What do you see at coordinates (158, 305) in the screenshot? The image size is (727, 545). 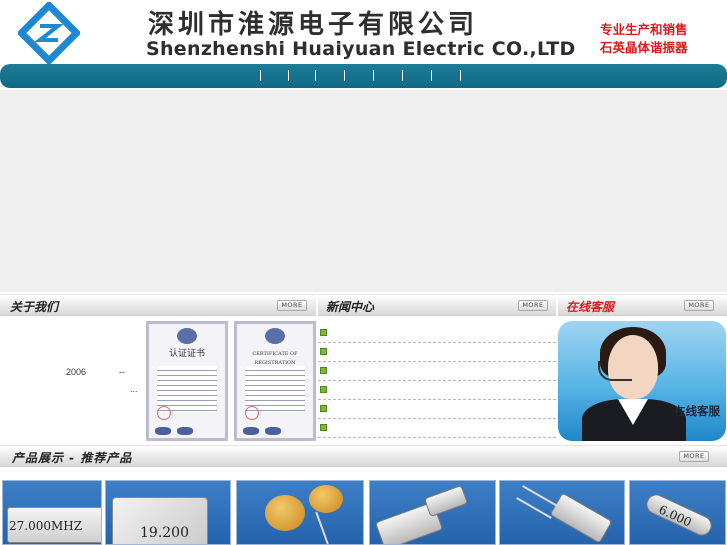 I see `about-section-header: 关于我们 MORE` at bounding box center [158, 305].